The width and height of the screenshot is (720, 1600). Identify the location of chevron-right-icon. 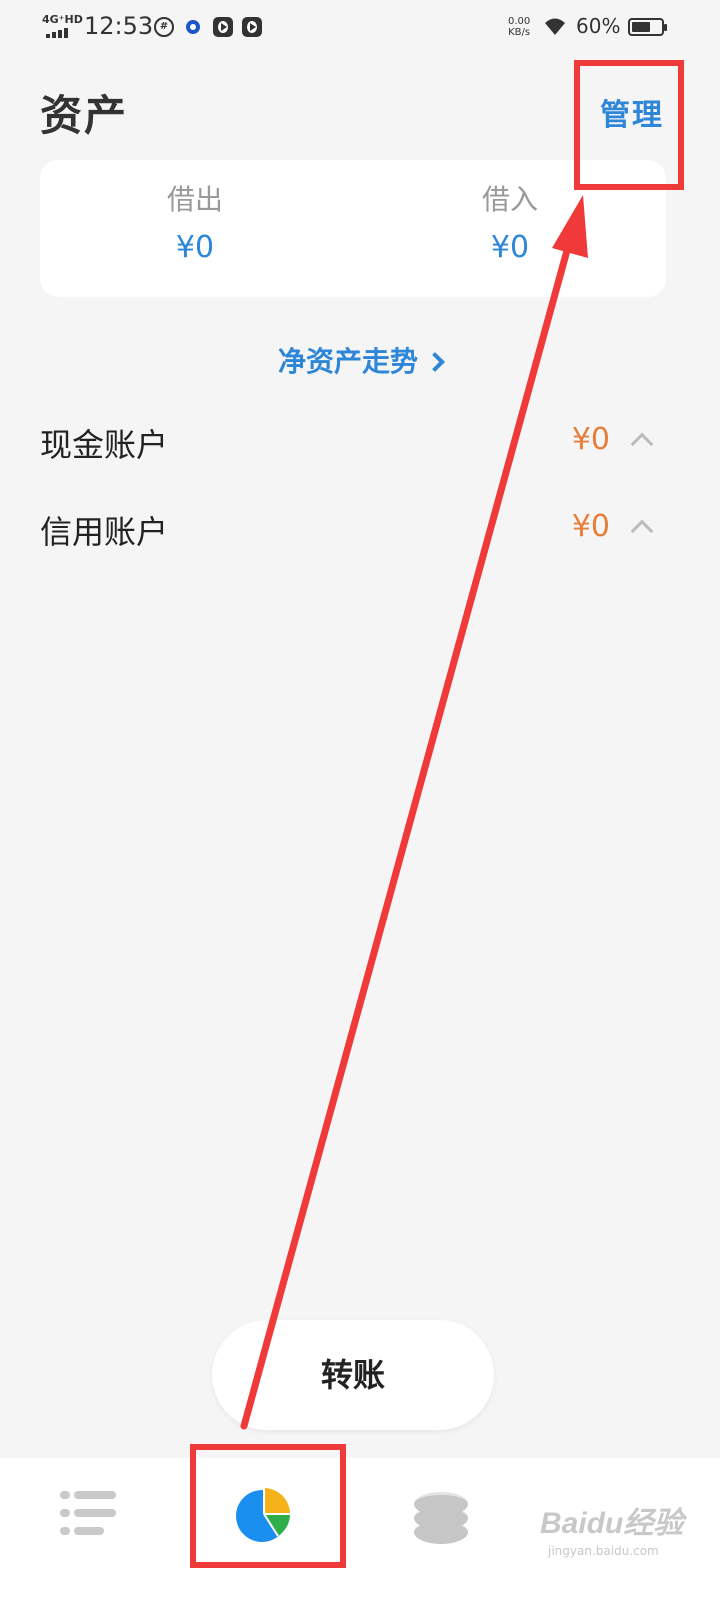
(435, 362).